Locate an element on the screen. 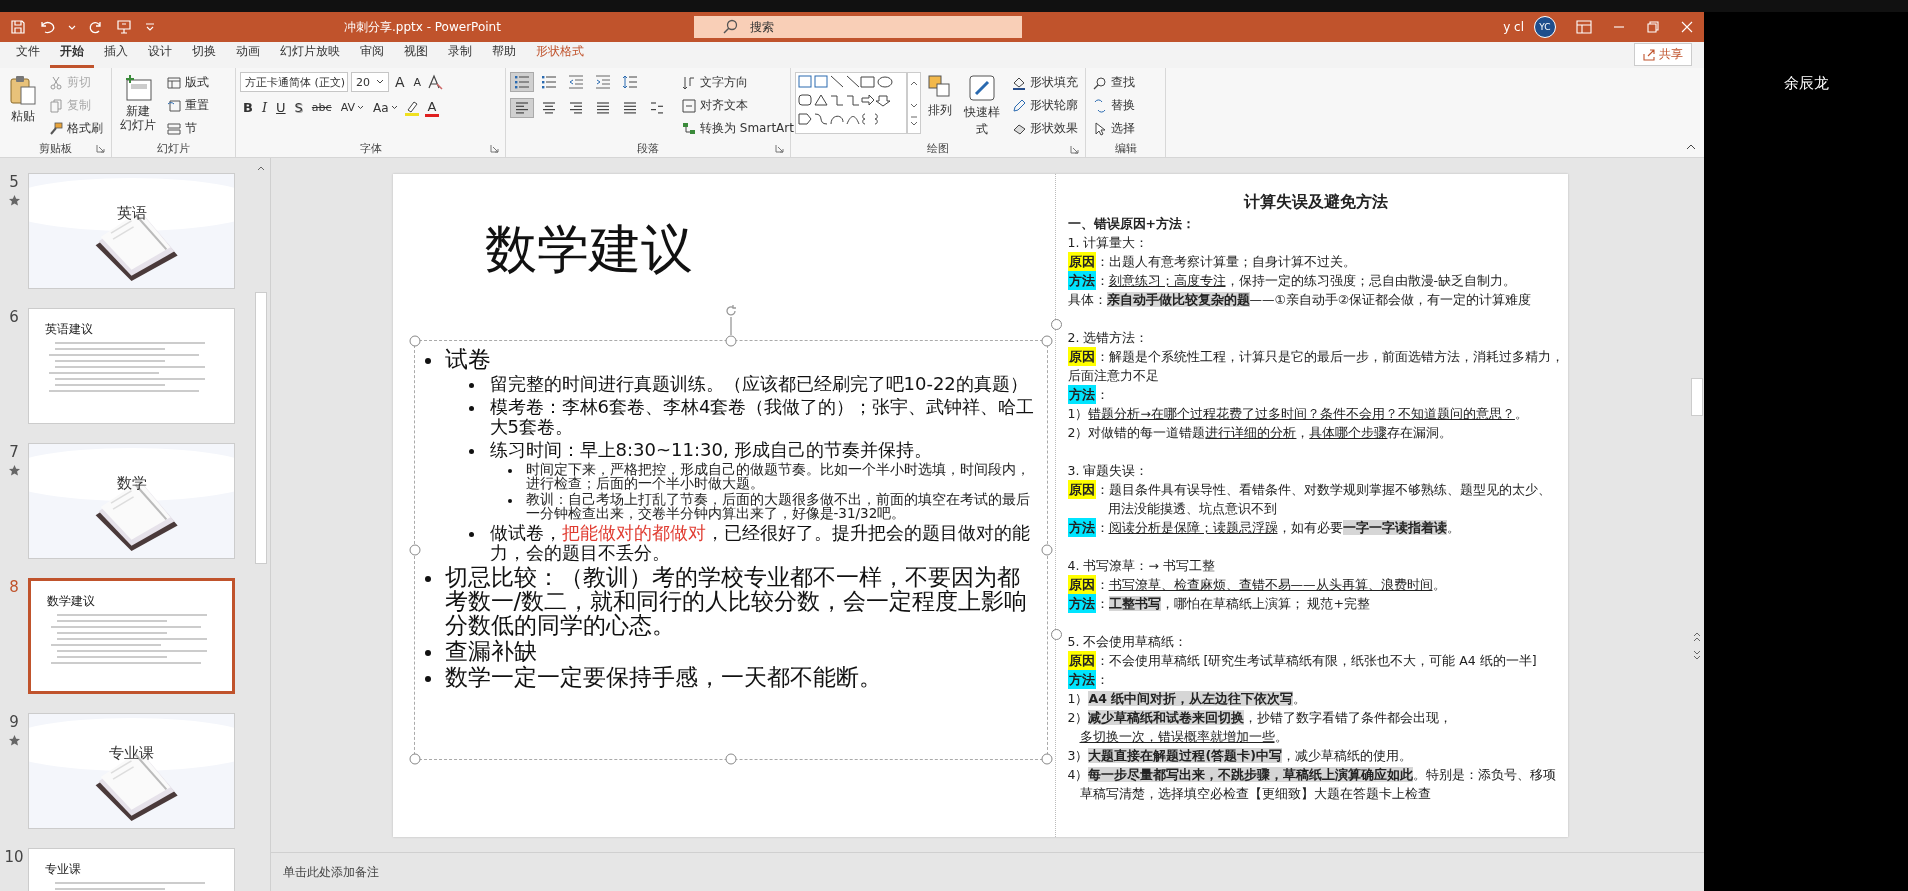  group-label: 绘图 is located at coordinates (938, 148).